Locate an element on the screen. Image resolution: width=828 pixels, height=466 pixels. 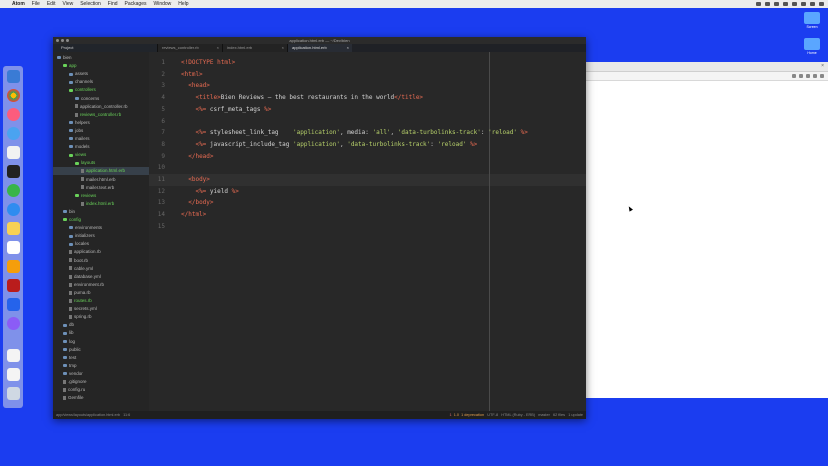
desktop-folder-icon is located at coordinates (812, 44).